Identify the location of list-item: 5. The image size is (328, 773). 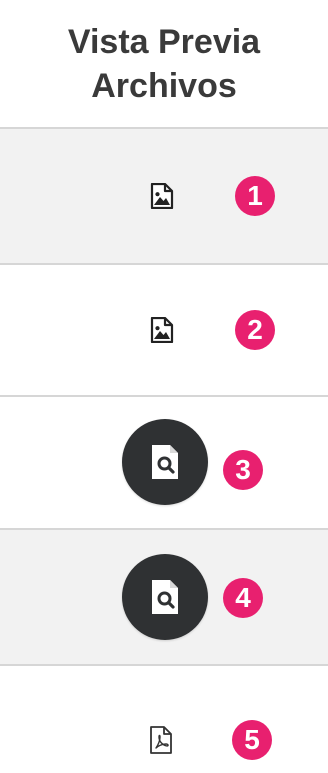
(164, 719).